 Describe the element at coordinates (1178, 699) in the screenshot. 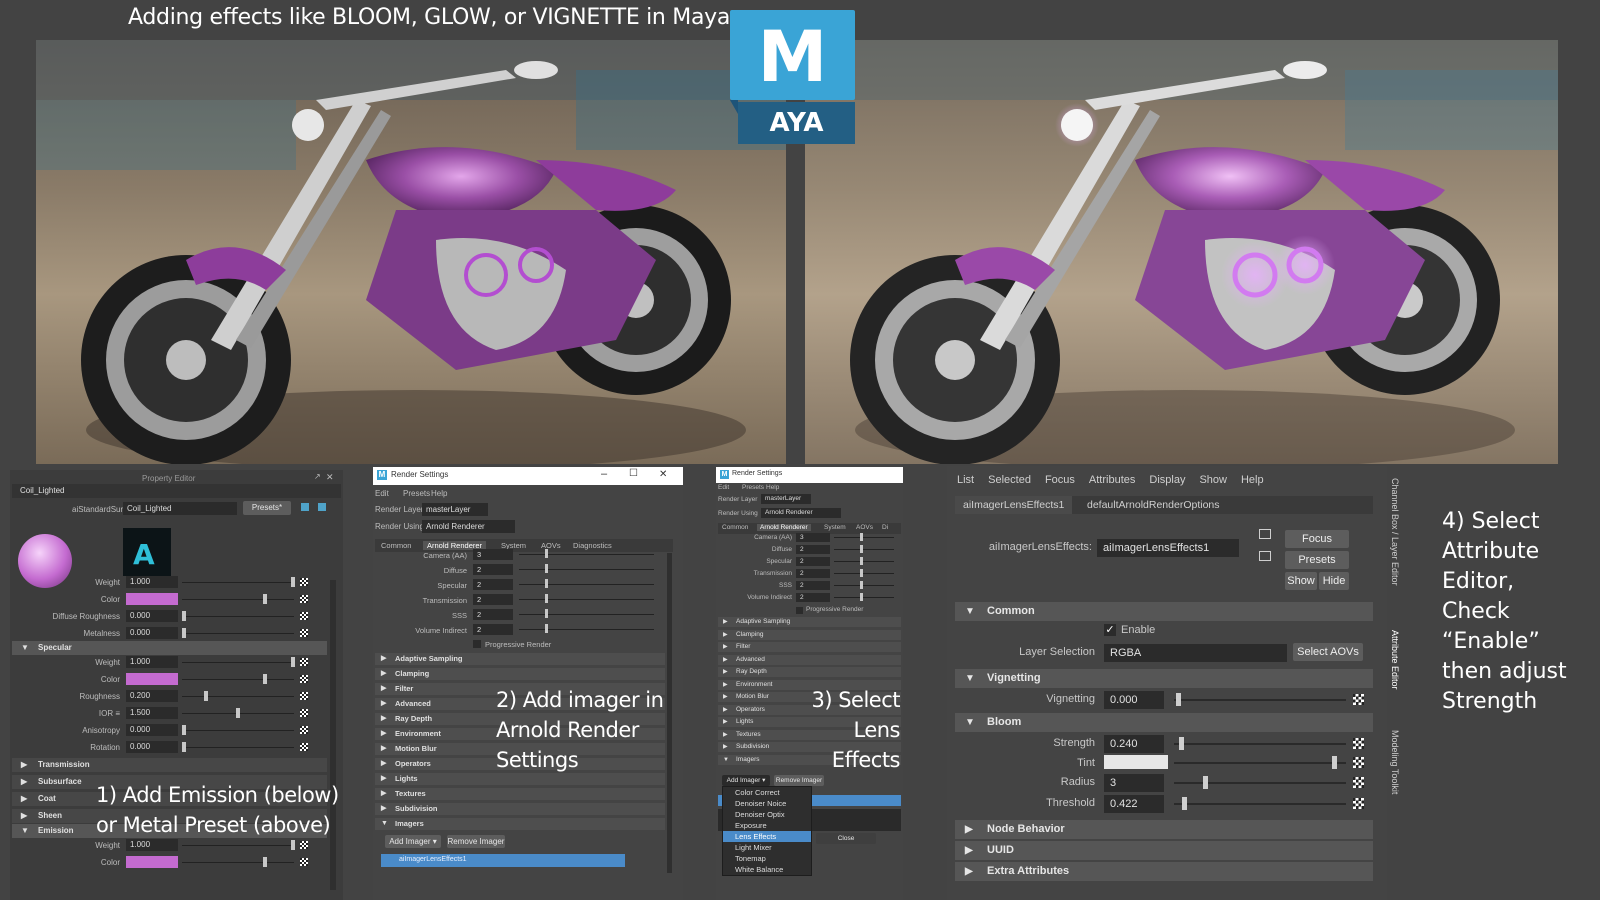

I see `vignetting-slider-handle` at that location.